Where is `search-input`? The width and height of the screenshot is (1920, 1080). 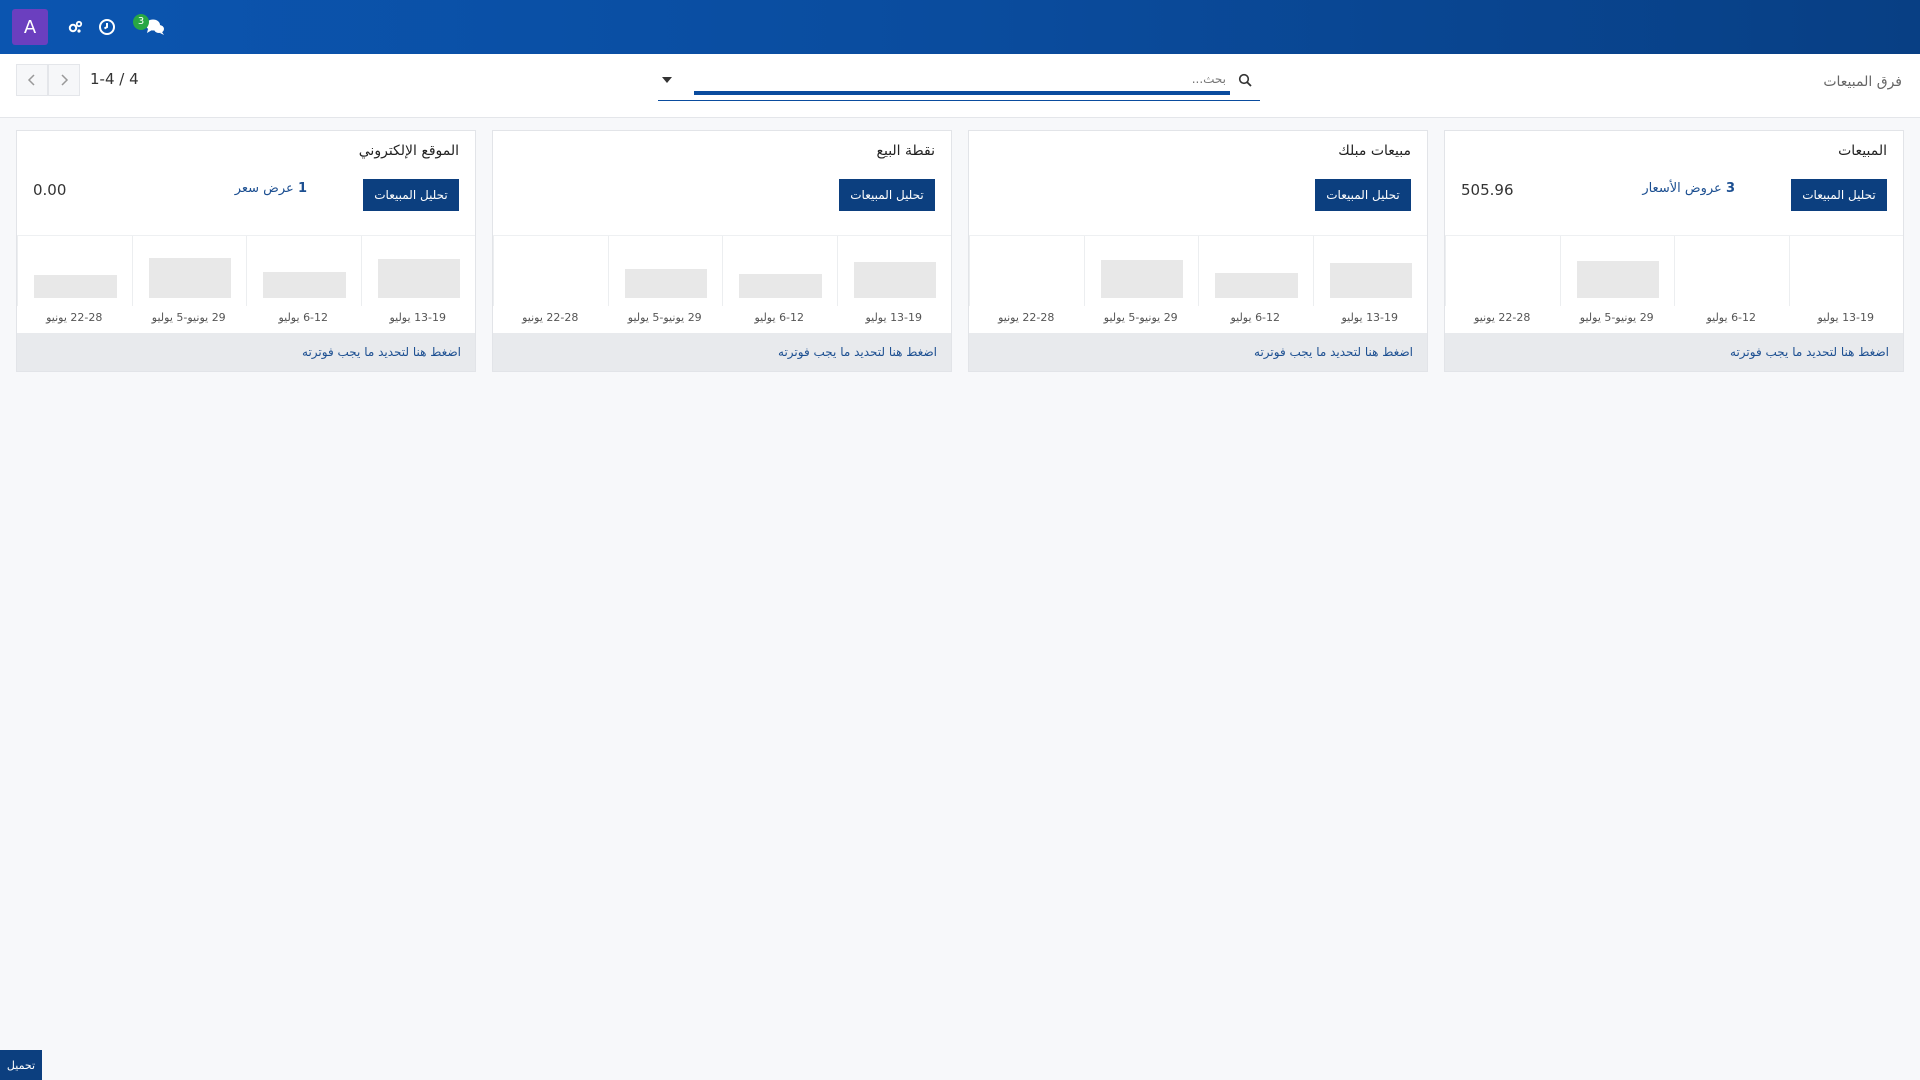
search-input is located at coordinates (962, 81).